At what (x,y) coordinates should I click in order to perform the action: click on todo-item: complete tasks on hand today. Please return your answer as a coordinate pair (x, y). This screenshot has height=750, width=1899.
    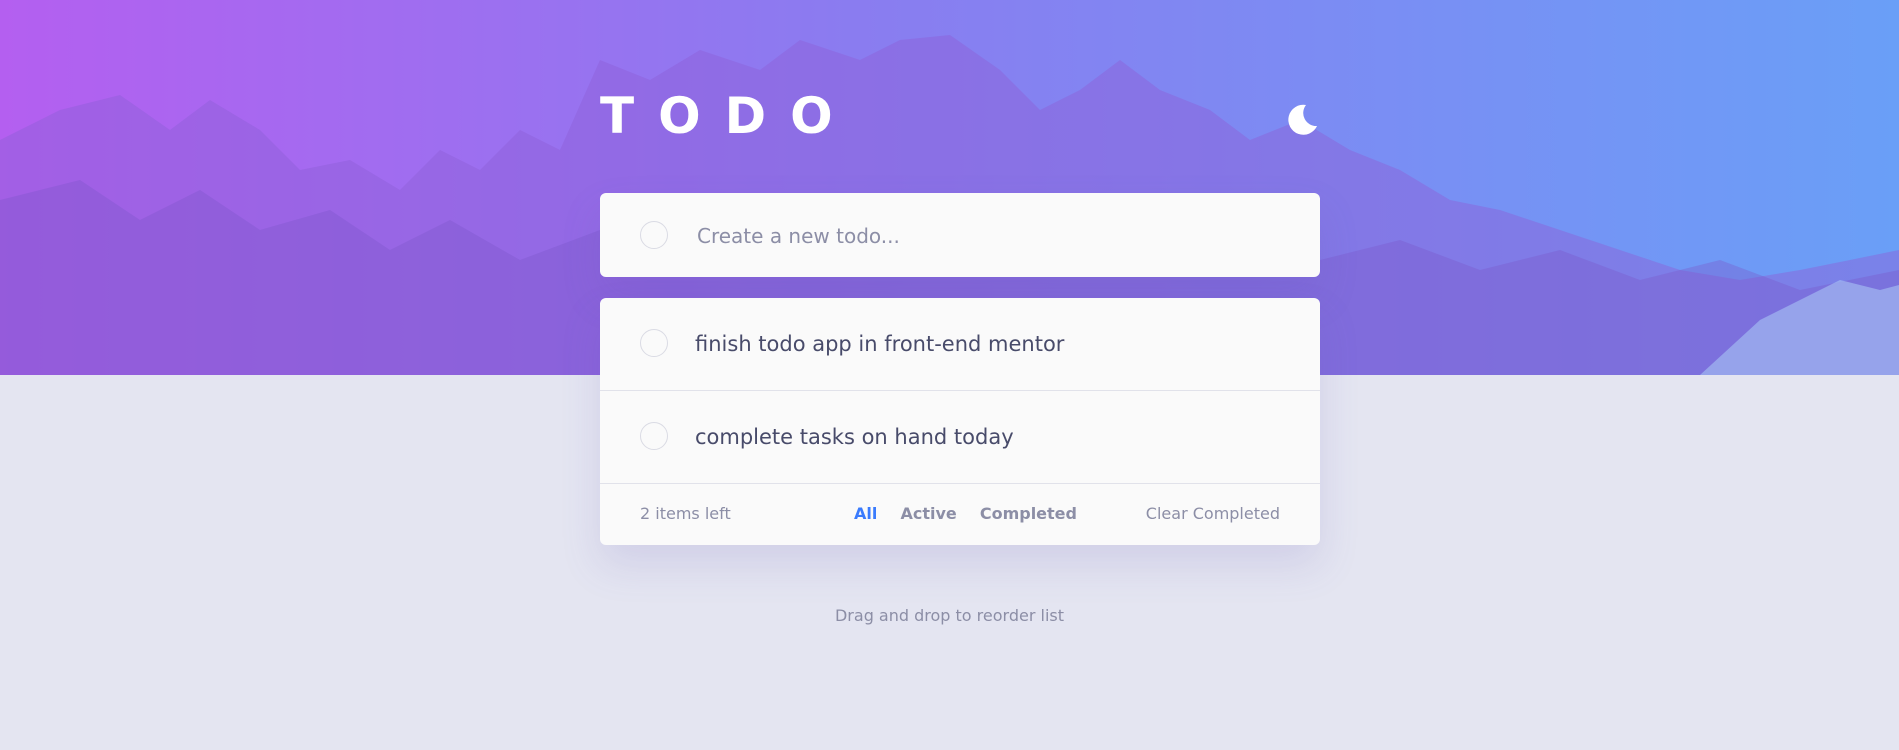
    Looking at the image, I should click on (960, 437).